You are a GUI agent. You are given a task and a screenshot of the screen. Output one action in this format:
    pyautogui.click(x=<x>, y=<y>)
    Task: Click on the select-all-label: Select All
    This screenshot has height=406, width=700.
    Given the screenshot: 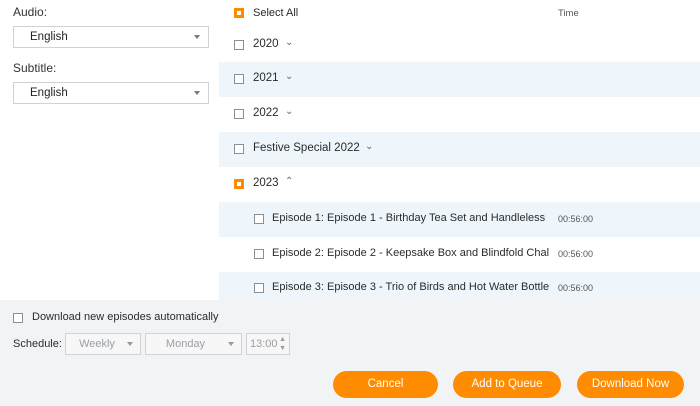 What is the action you would take?
    pyautogui.click(x=276, y=13)
    